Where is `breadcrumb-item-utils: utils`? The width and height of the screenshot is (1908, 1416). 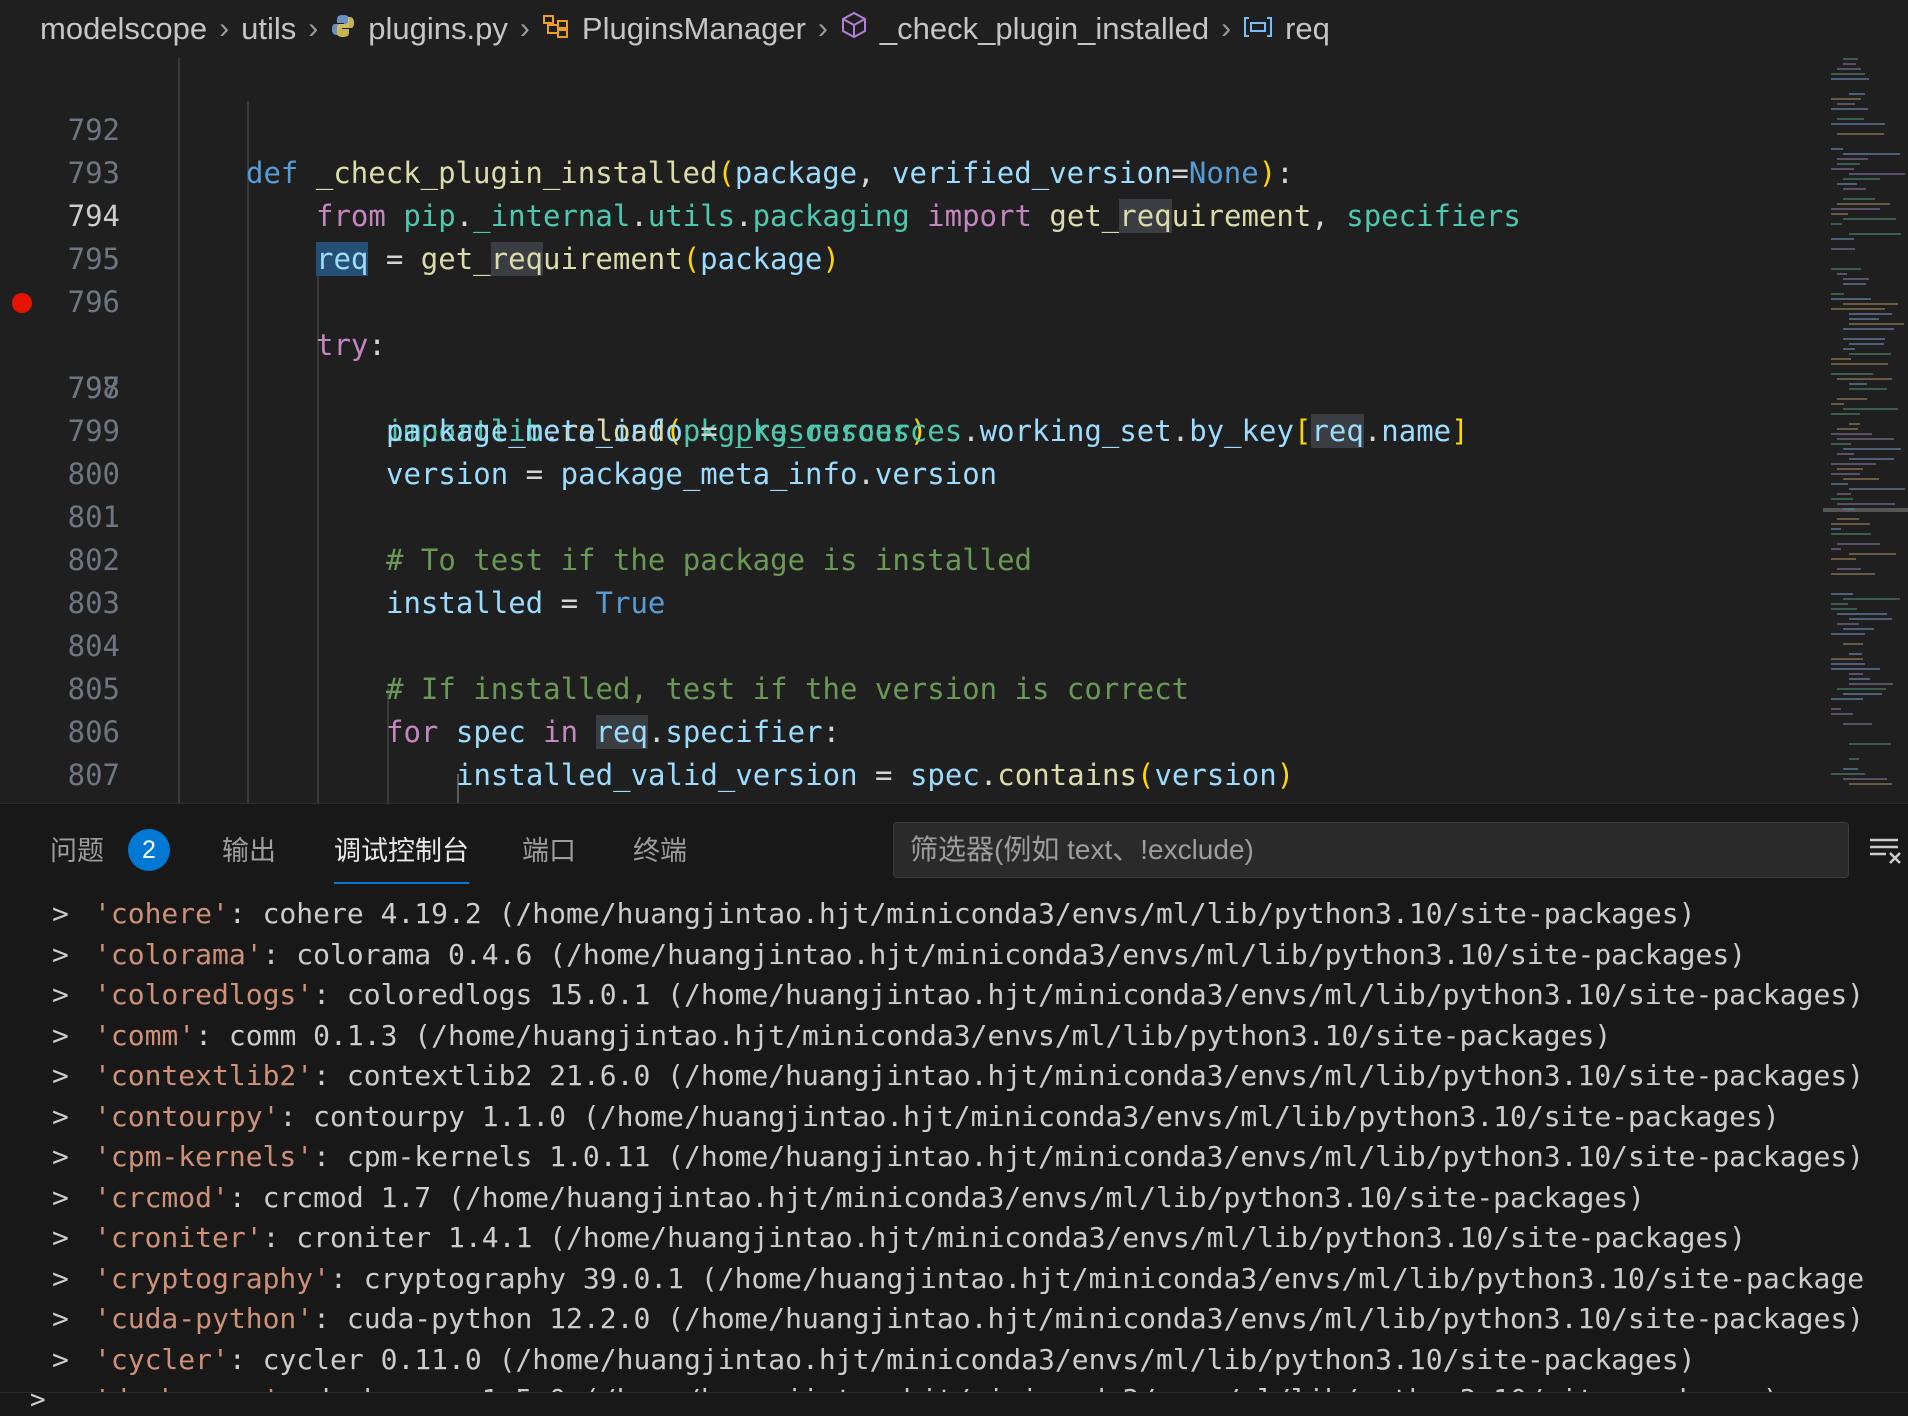
breadcrumb-item-utils: utils is located at coordinates (268, 29).